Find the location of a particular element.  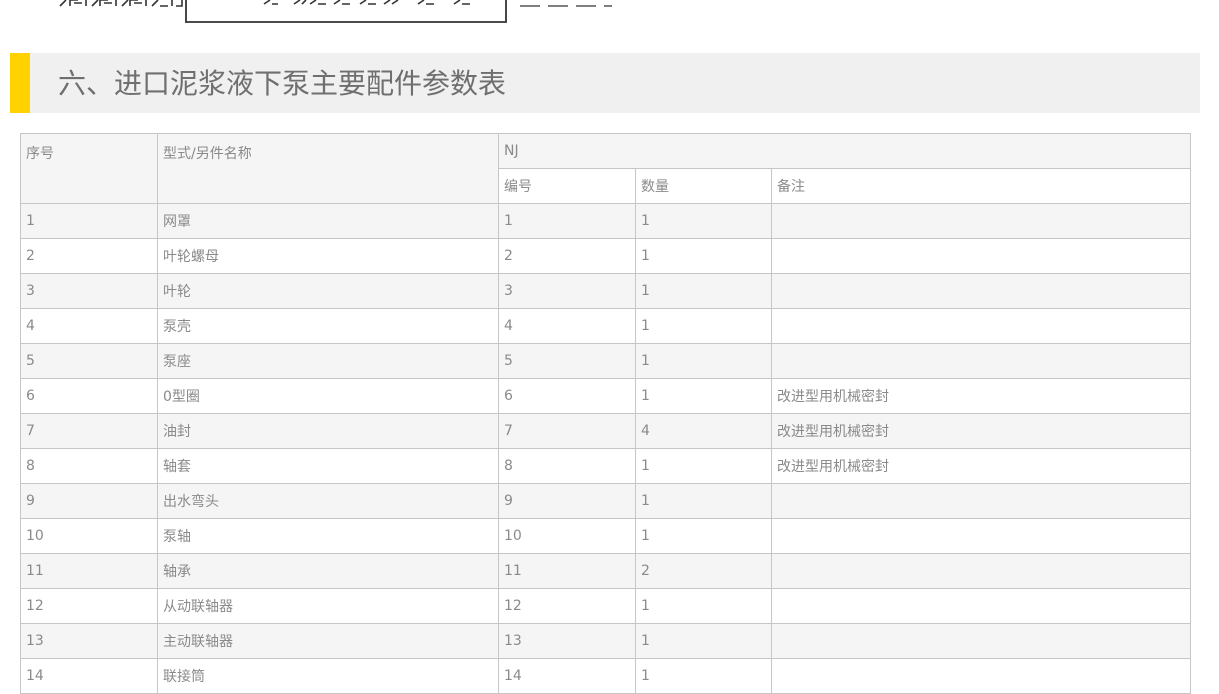

cell-seq: 8 is located at coordinates (89, 466).